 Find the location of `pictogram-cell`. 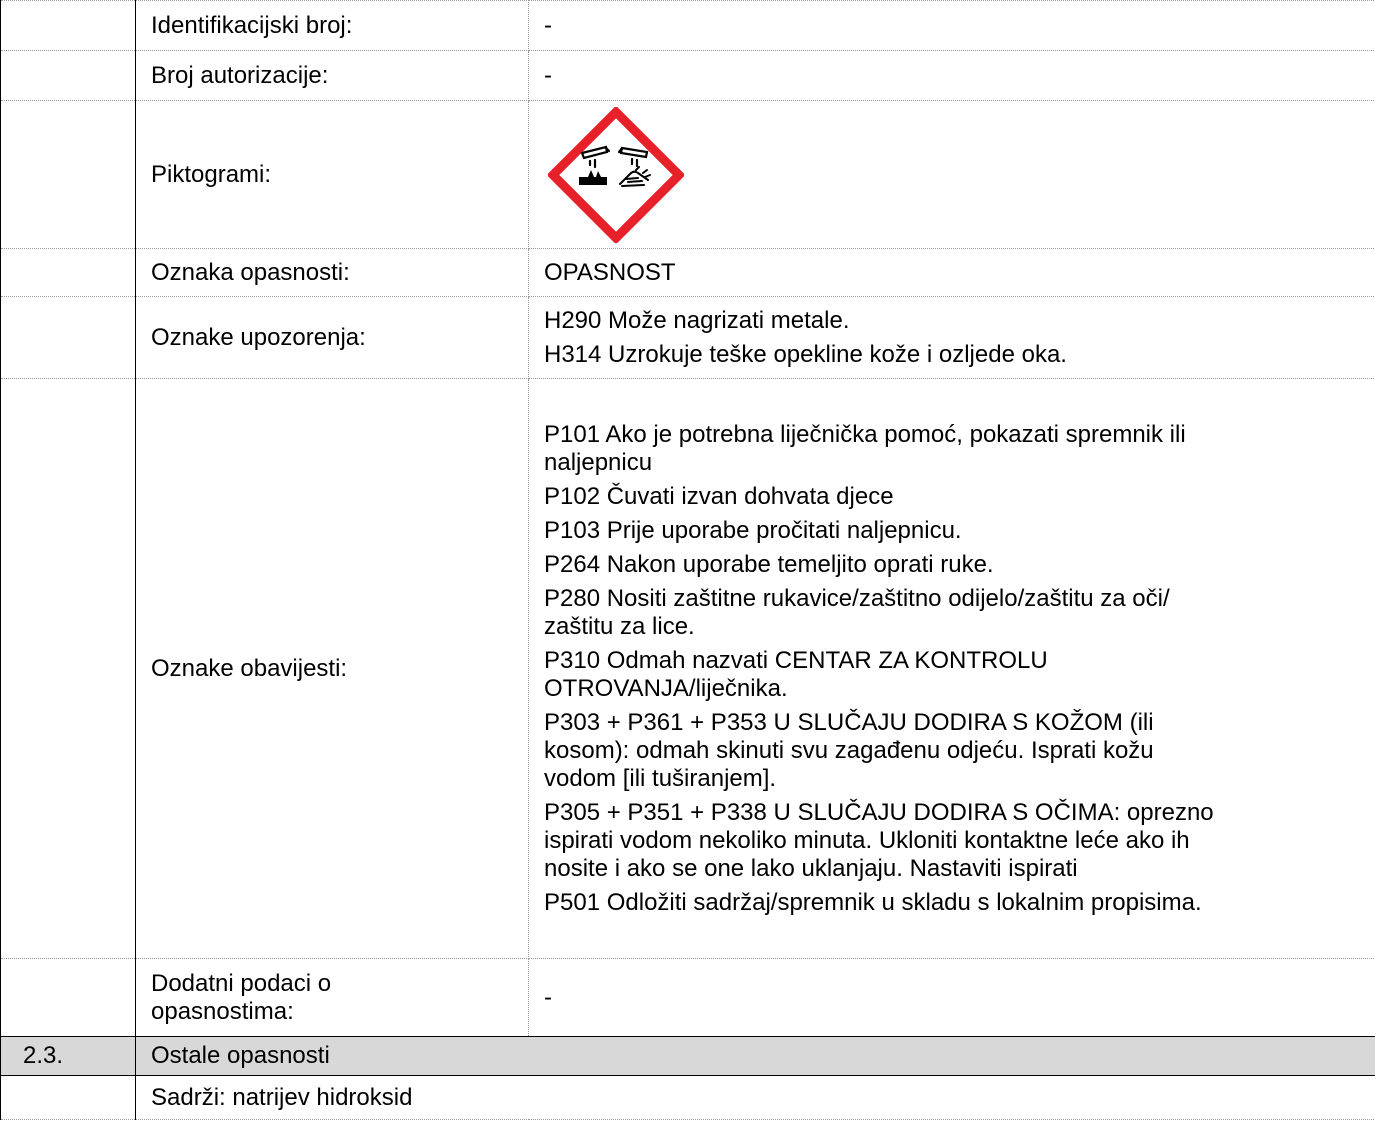

pictogram-cell is located at coordinates (951, 174).